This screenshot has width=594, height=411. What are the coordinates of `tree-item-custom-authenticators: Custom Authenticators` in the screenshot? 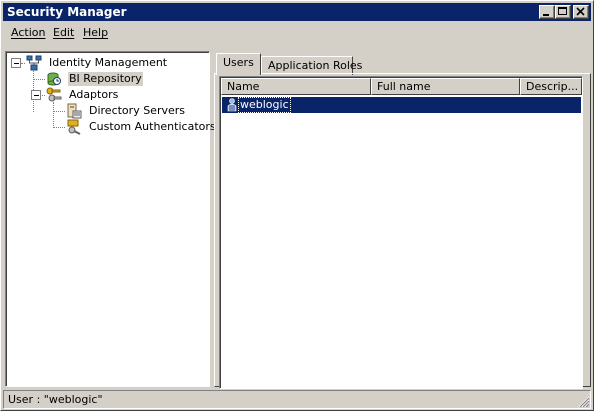 It's located at (152, 127).